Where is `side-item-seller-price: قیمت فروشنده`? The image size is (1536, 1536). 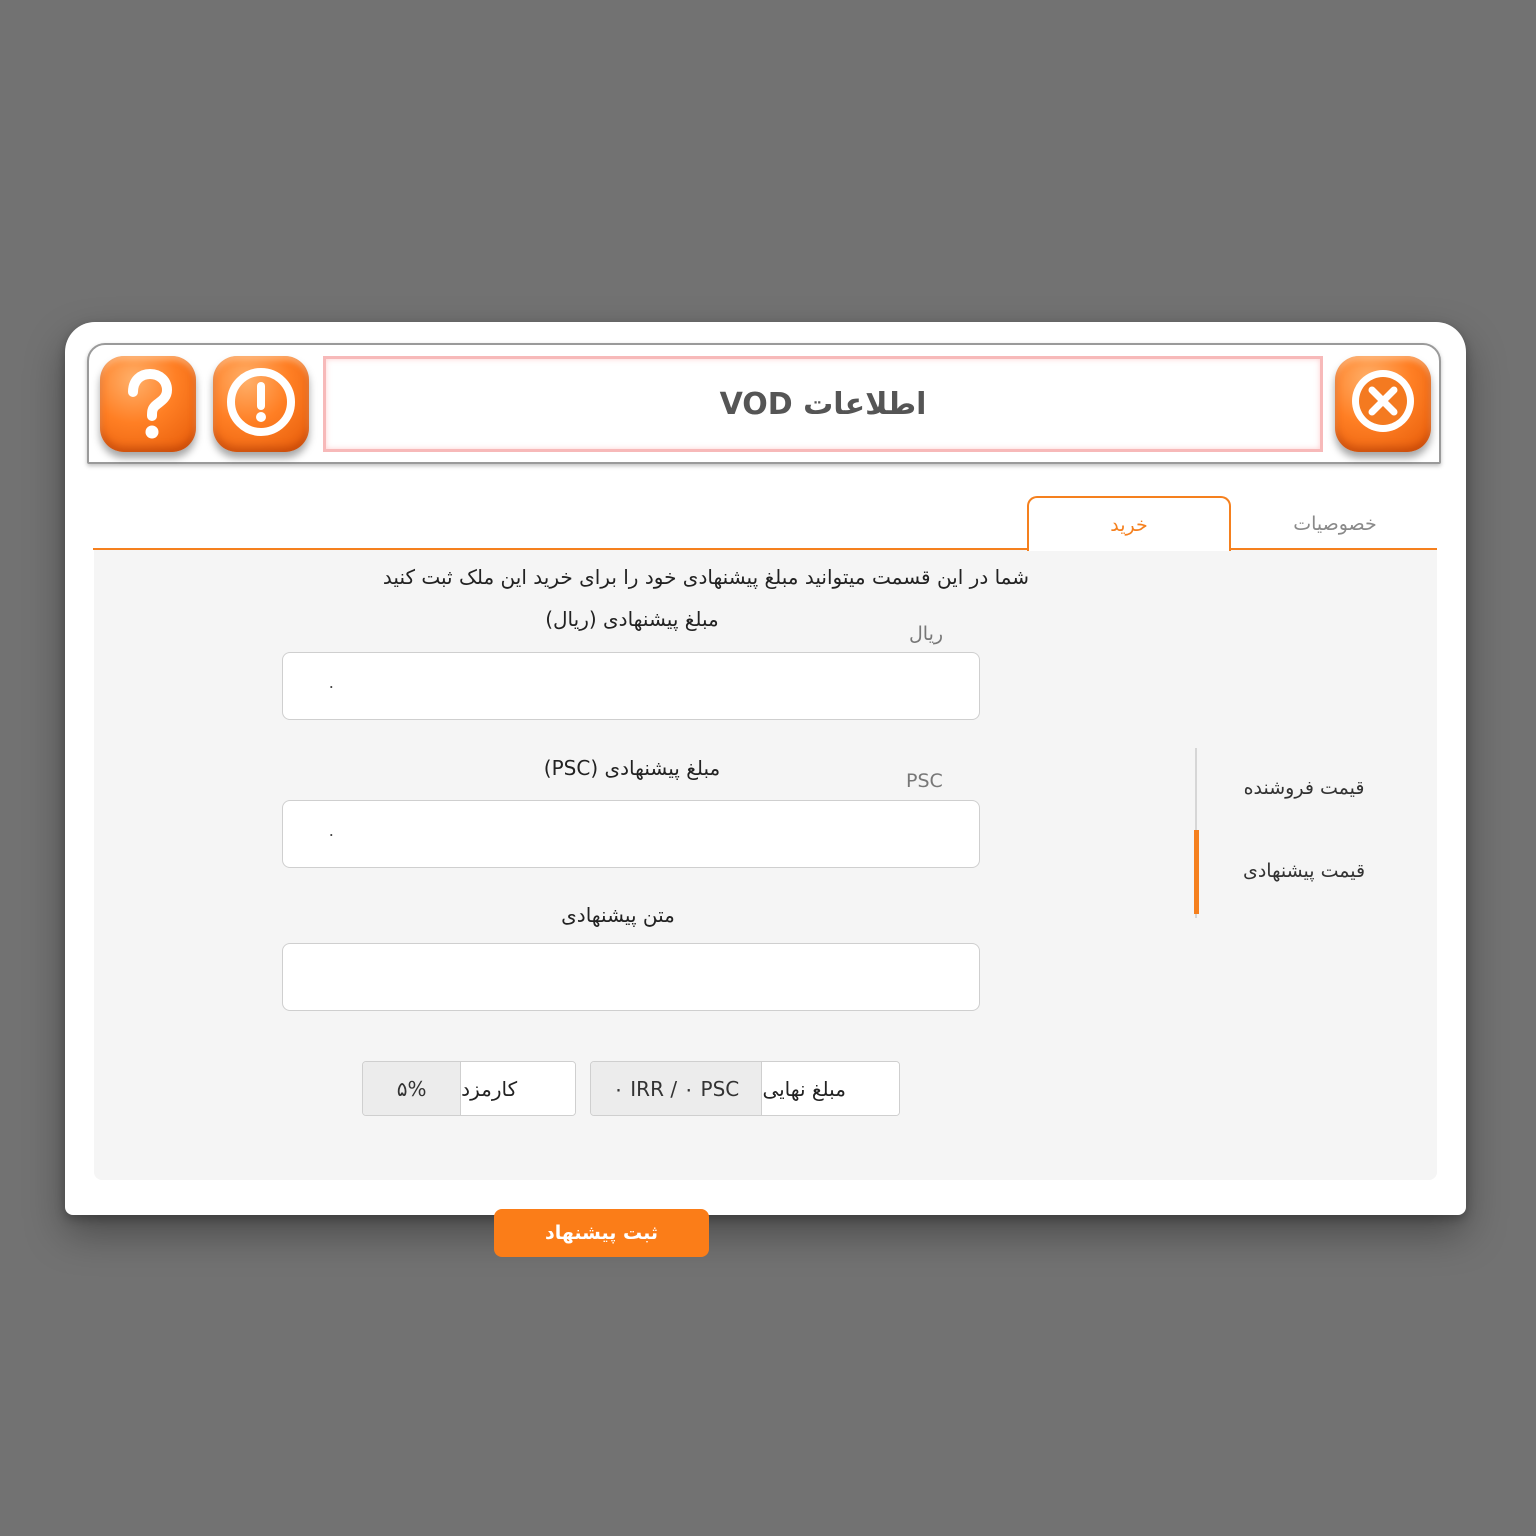 side-item-seller-price: قیمت فروشنده is located at coordinates (1304, 788).